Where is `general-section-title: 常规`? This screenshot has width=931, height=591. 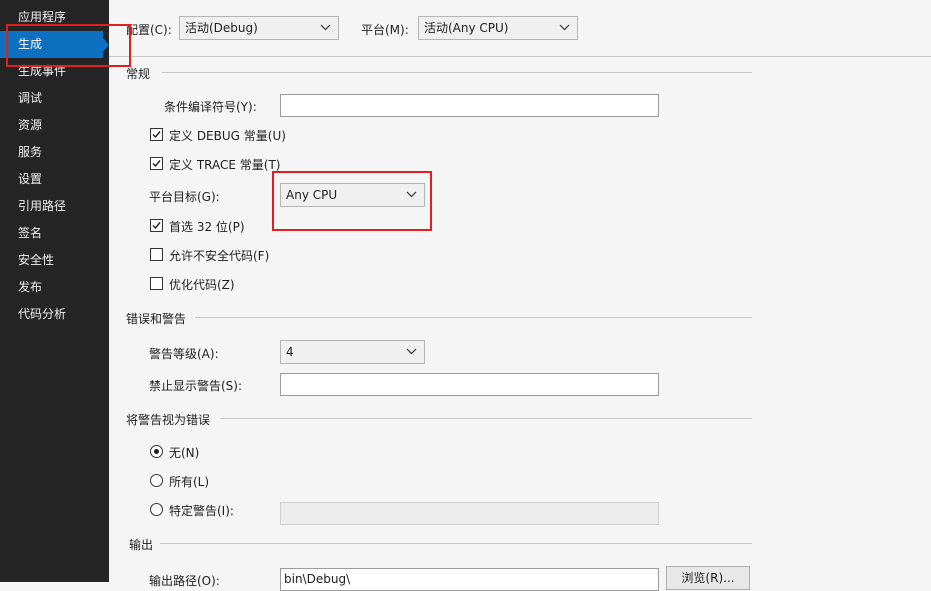
general-section-title: 常规 is located at coordinates (138, 74).